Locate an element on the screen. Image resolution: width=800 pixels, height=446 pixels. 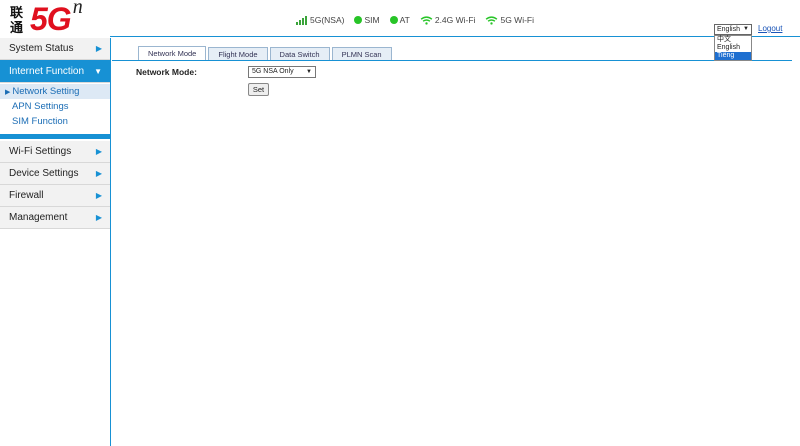
logo-5g-text: 5G is located at coordinates (51, 19).